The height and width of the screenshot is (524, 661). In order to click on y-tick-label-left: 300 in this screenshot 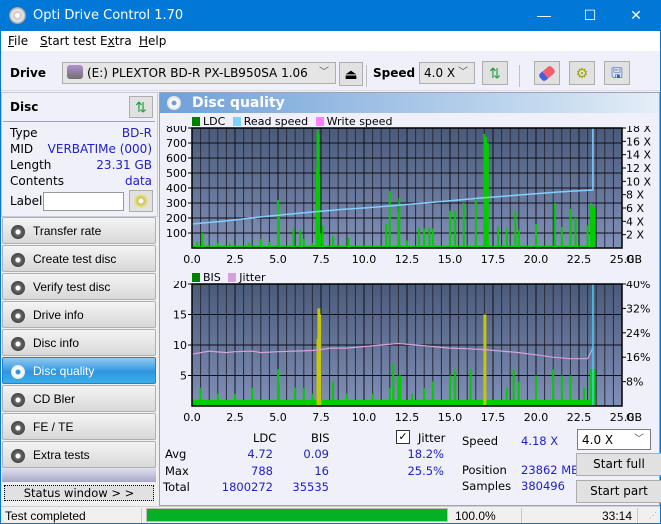, I will do `click(176, 203)`.